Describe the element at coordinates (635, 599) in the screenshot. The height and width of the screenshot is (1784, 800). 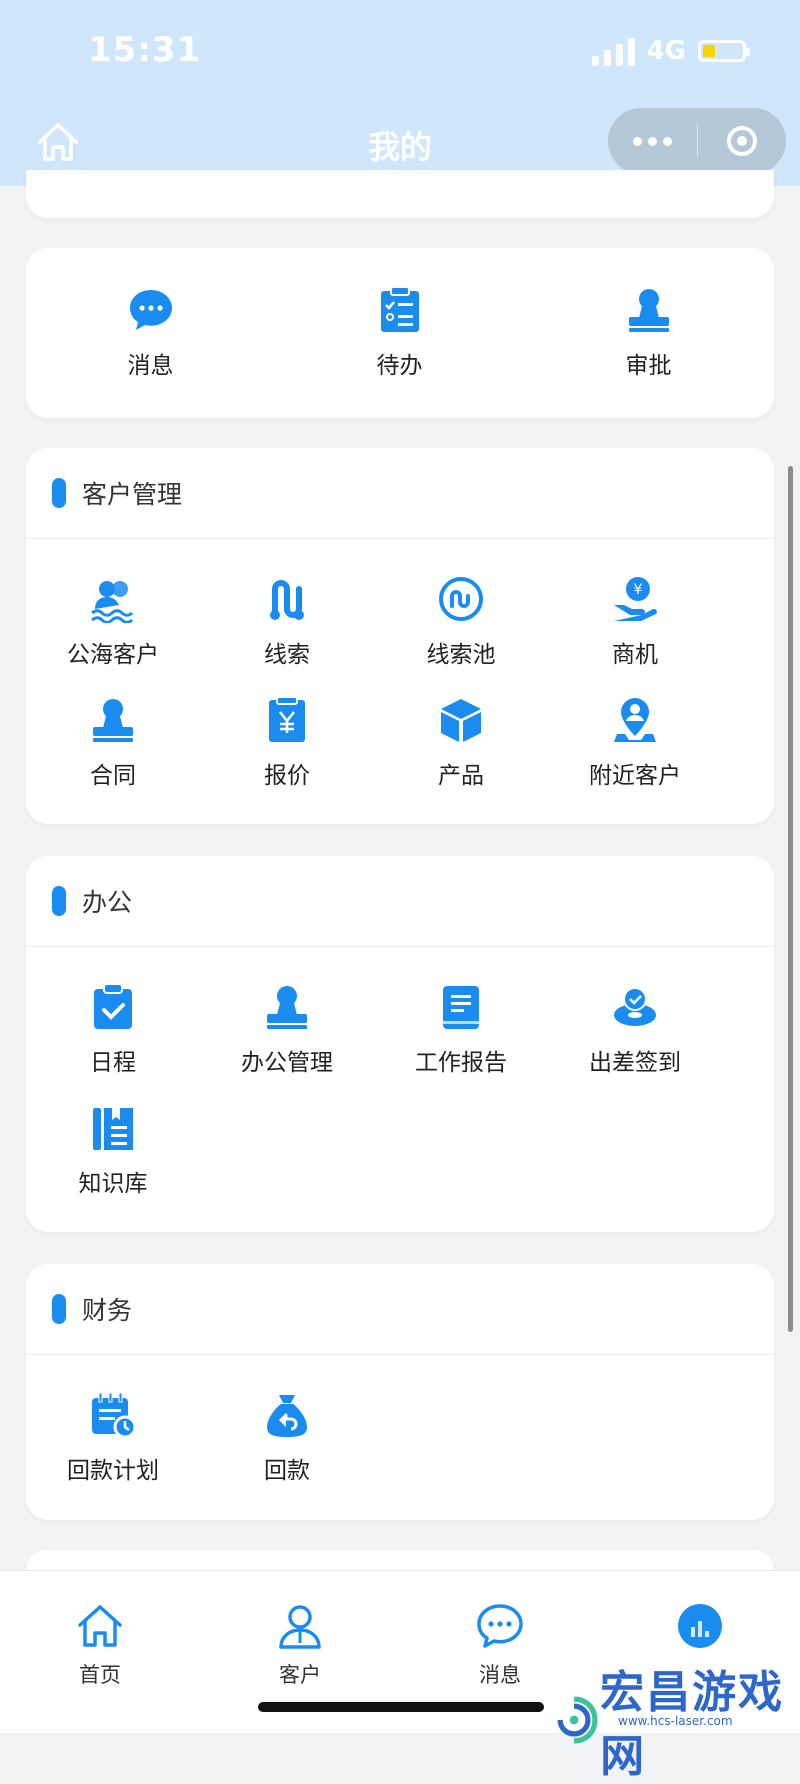
I see `yen-hand-icon: ¥` at that location.